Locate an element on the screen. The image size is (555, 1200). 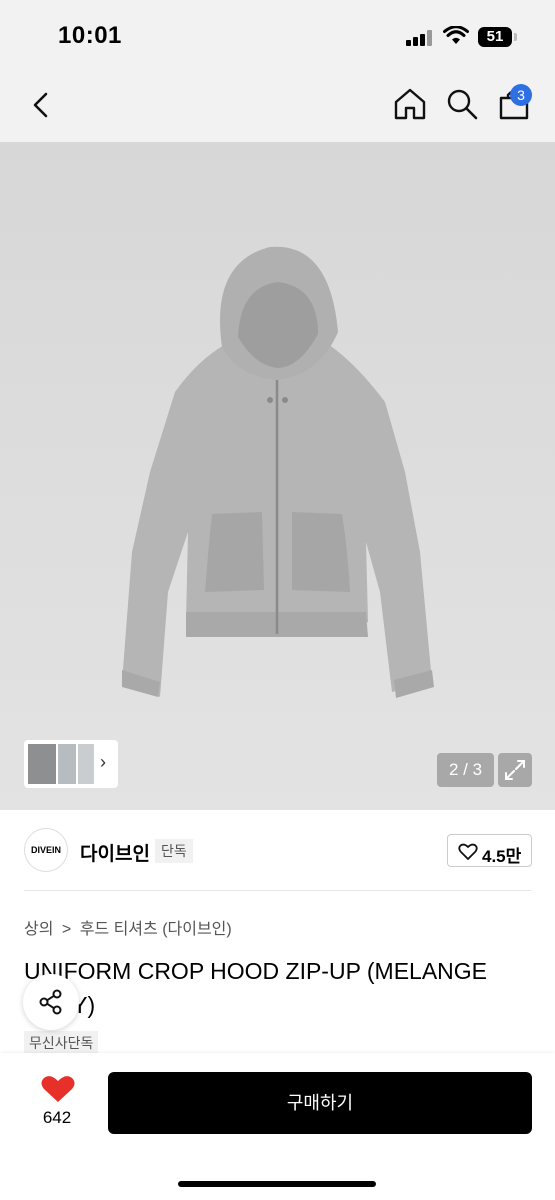
breadcrumb-category: 상의 is located at coordinates (38, 929).